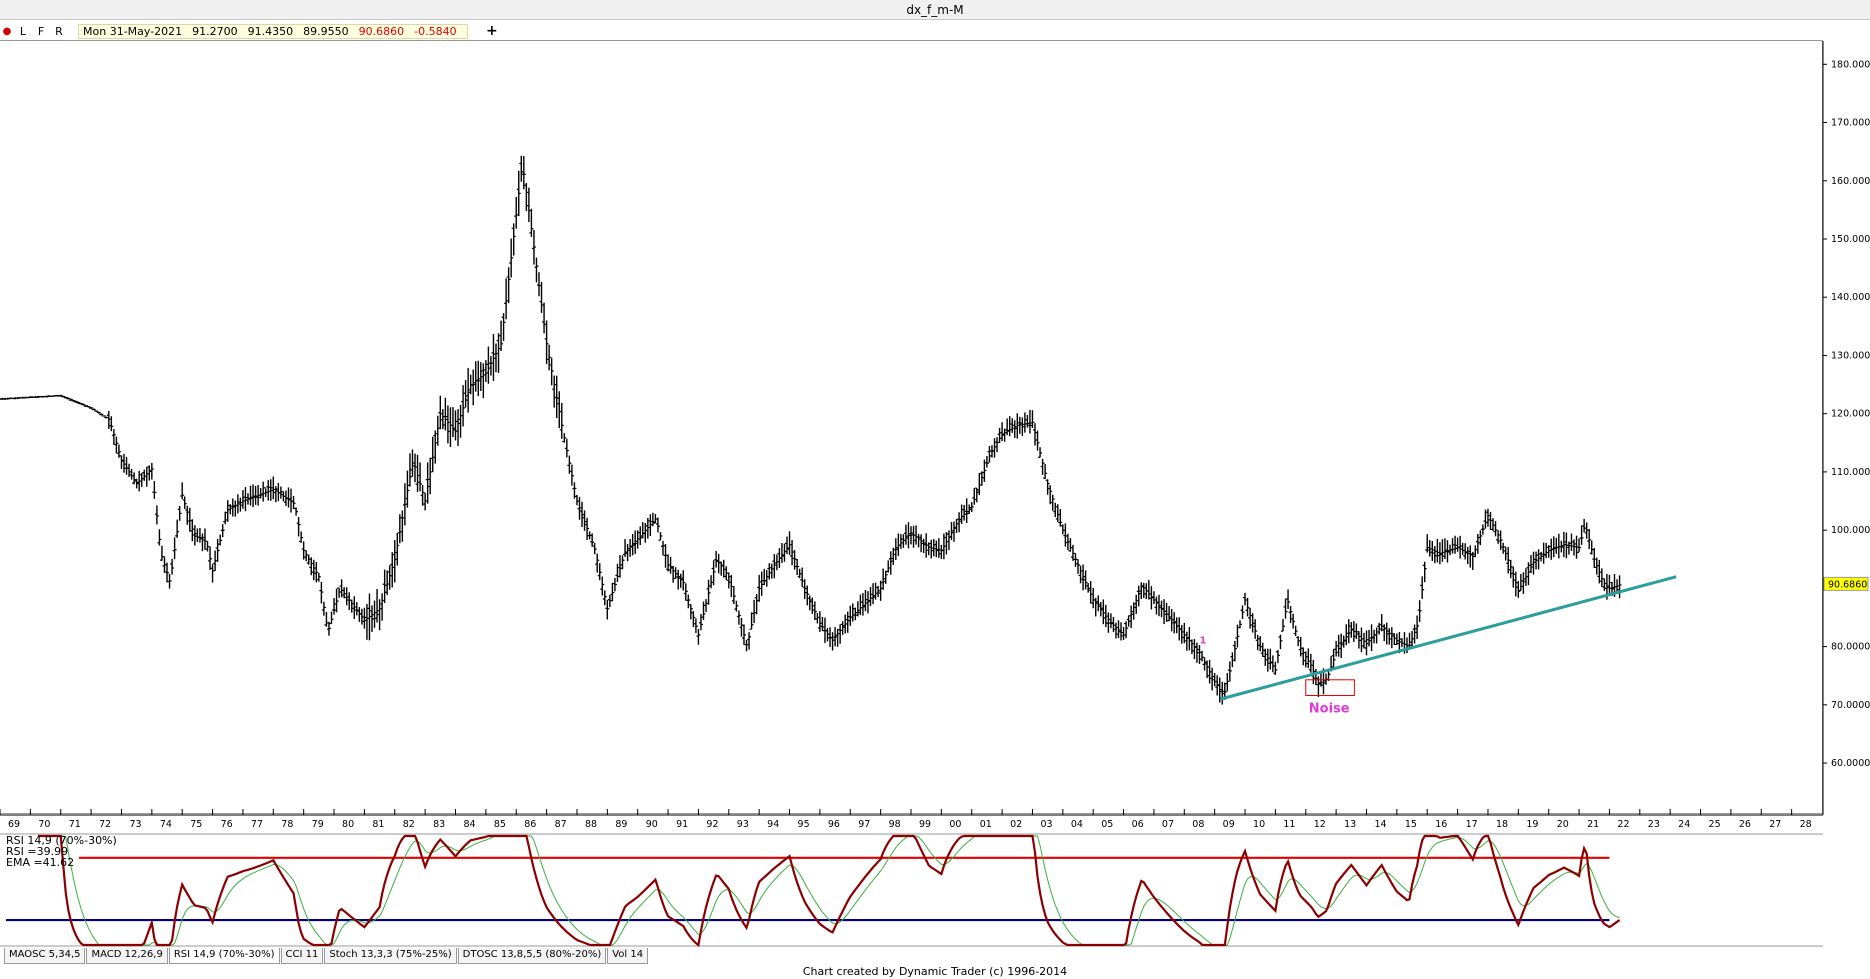 The width and height of the screenshot is (1870, 979). Describe the element at coordinates (1320, 824) in the screenshot. I see `time-tick-label: 12` at that location.